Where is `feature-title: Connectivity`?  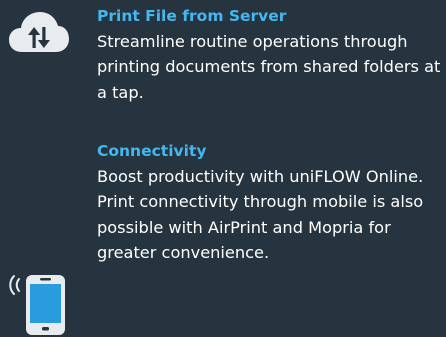 feature-title: Connectivity is located at coordinates (152, 151).